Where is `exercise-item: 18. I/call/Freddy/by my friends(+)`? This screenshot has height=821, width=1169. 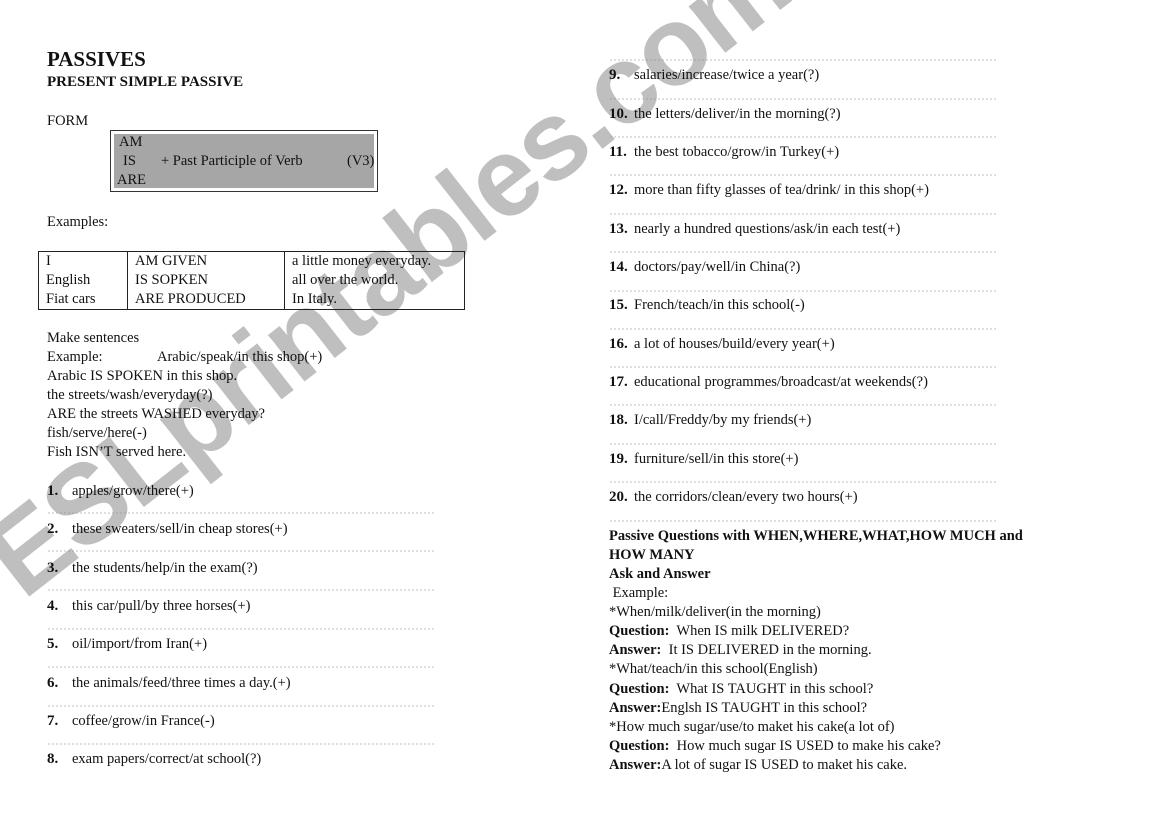
exercise-item: 18. I/call/Freddy/by my friends(+) is located at coordinates (710, 420).